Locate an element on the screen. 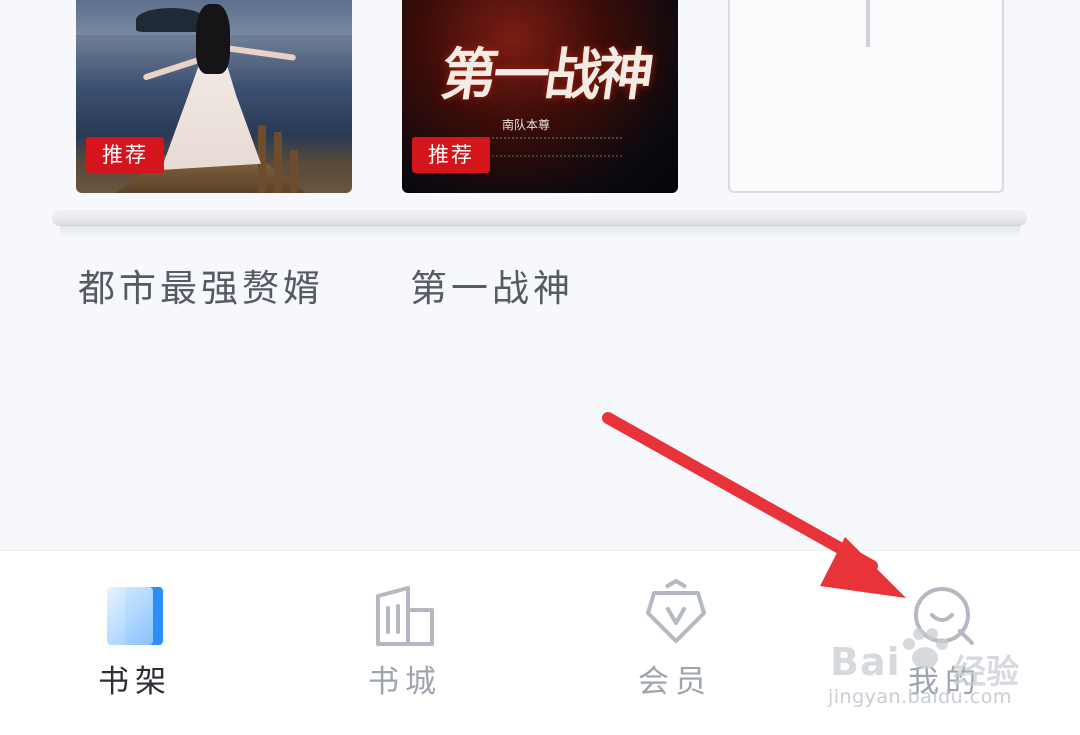 This screenshot has height=735, width=1080. cover-hair is located at coordinates (213, 39).